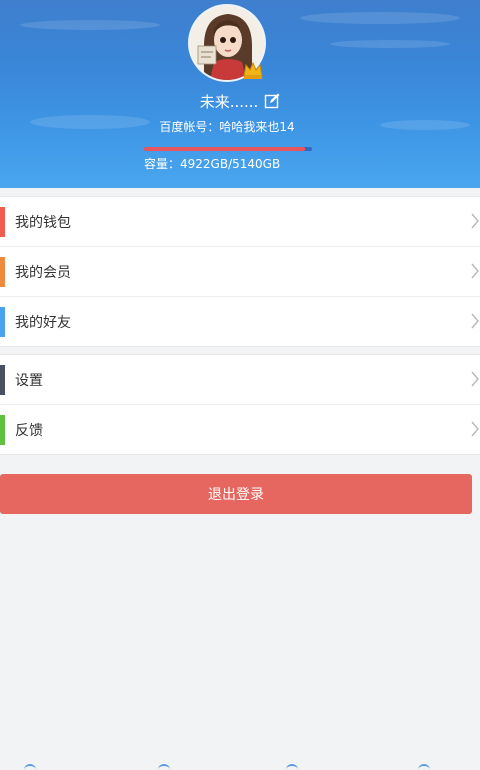 Image resolution: width=480 pixels, height=770 pixels. I want to click on storage-progress-bar, so click(228, 149).